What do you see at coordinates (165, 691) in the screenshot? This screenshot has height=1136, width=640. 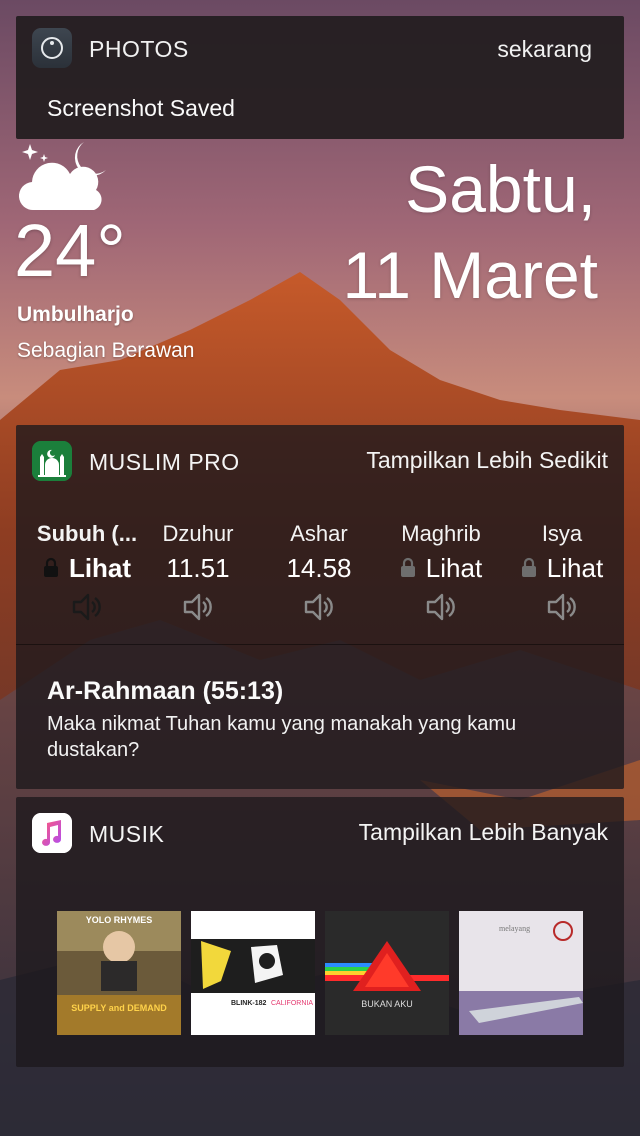 I see `verse-title: Ar-Rahmaan (55:13)` at bounding box center [165, 691].